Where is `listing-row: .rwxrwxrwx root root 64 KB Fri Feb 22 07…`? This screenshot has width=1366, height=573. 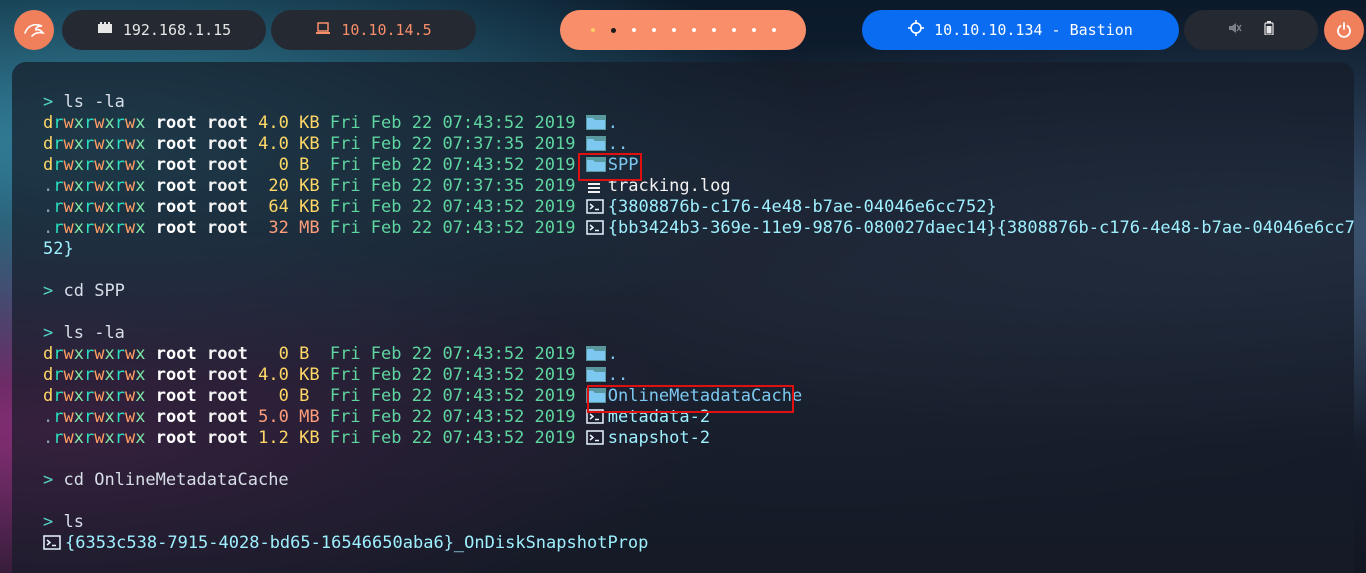 listing-row: .rwxrwxrwx root root 64 KB Fri Feb 22 07… is located at coordinates (699, 207).